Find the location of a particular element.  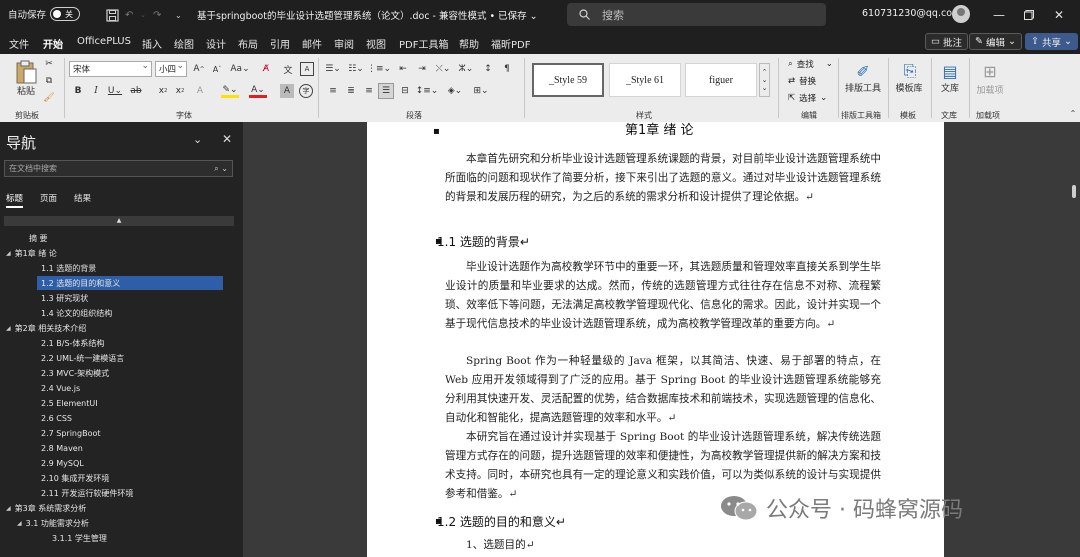

nav-heading-item: 2.4 Vue.js is located at coordinates (60, 388).